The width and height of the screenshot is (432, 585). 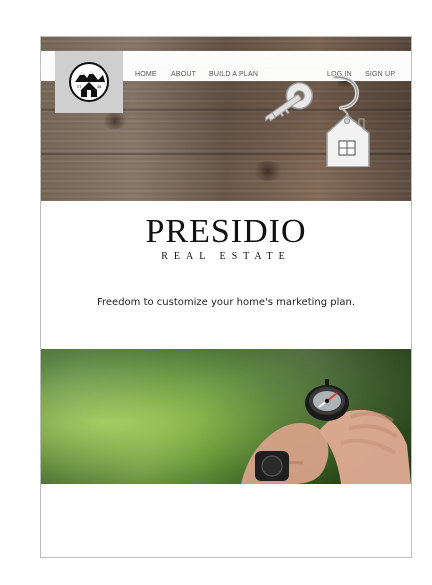 What do you see at coordinates (226, 231) in the screenshot?
I see `brand-name: PRESIDIO` at bounding box center [226, 231].